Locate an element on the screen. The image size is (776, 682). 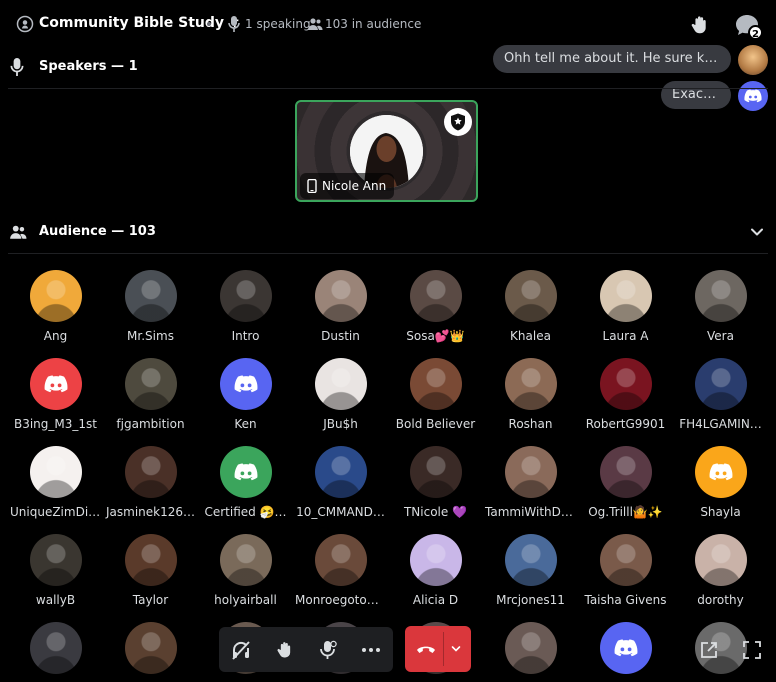
audience-member: wallyB is located at coordinates (55, 570).